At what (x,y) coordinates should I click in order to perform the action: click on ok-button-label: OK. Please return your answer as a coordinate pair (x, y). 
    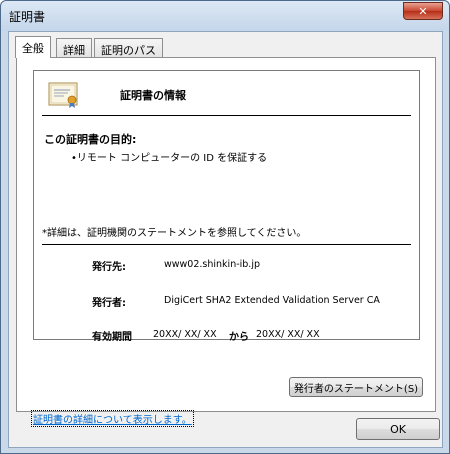
    Looking at the image, I should click on (398, 429).